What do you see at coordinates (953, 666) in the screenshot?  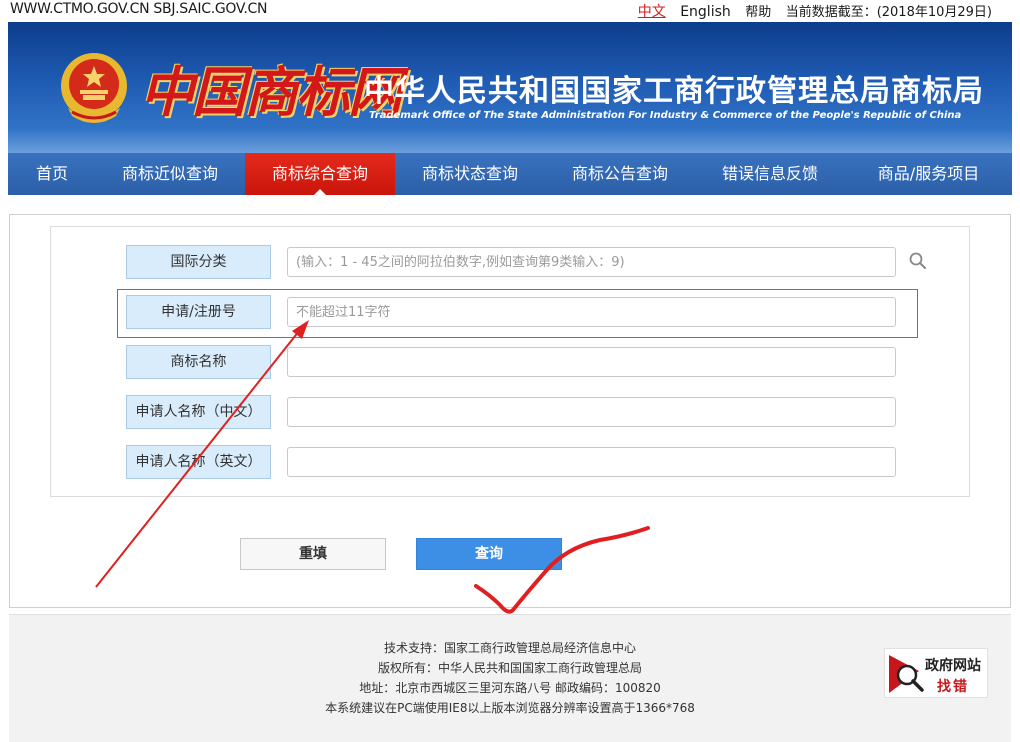 I see `badge-line1: 政府网站` at bounding box center [953, 666].